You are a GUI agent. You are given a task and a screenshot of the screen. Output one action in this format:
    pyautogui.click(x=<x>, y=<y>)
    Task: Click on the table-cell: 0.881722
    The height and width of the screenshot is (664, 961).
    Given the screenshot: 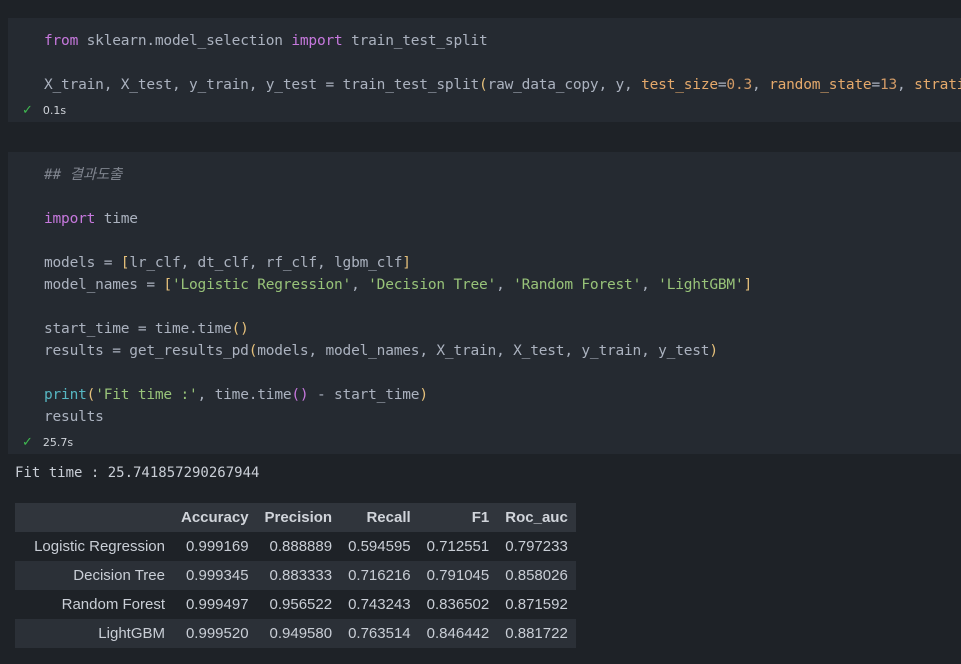 What is the action you would take?
    pyautogui.click(x=536, y=633)
    